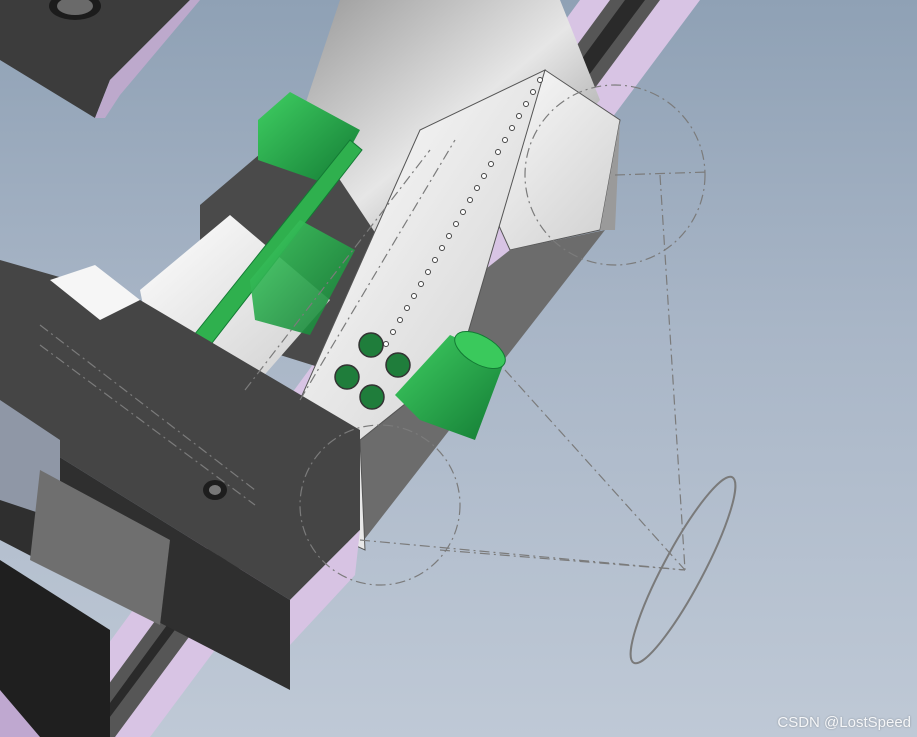 The height and width of the screenshot is (737, 917). I want to click on top-left-plate, so click(100, 59).